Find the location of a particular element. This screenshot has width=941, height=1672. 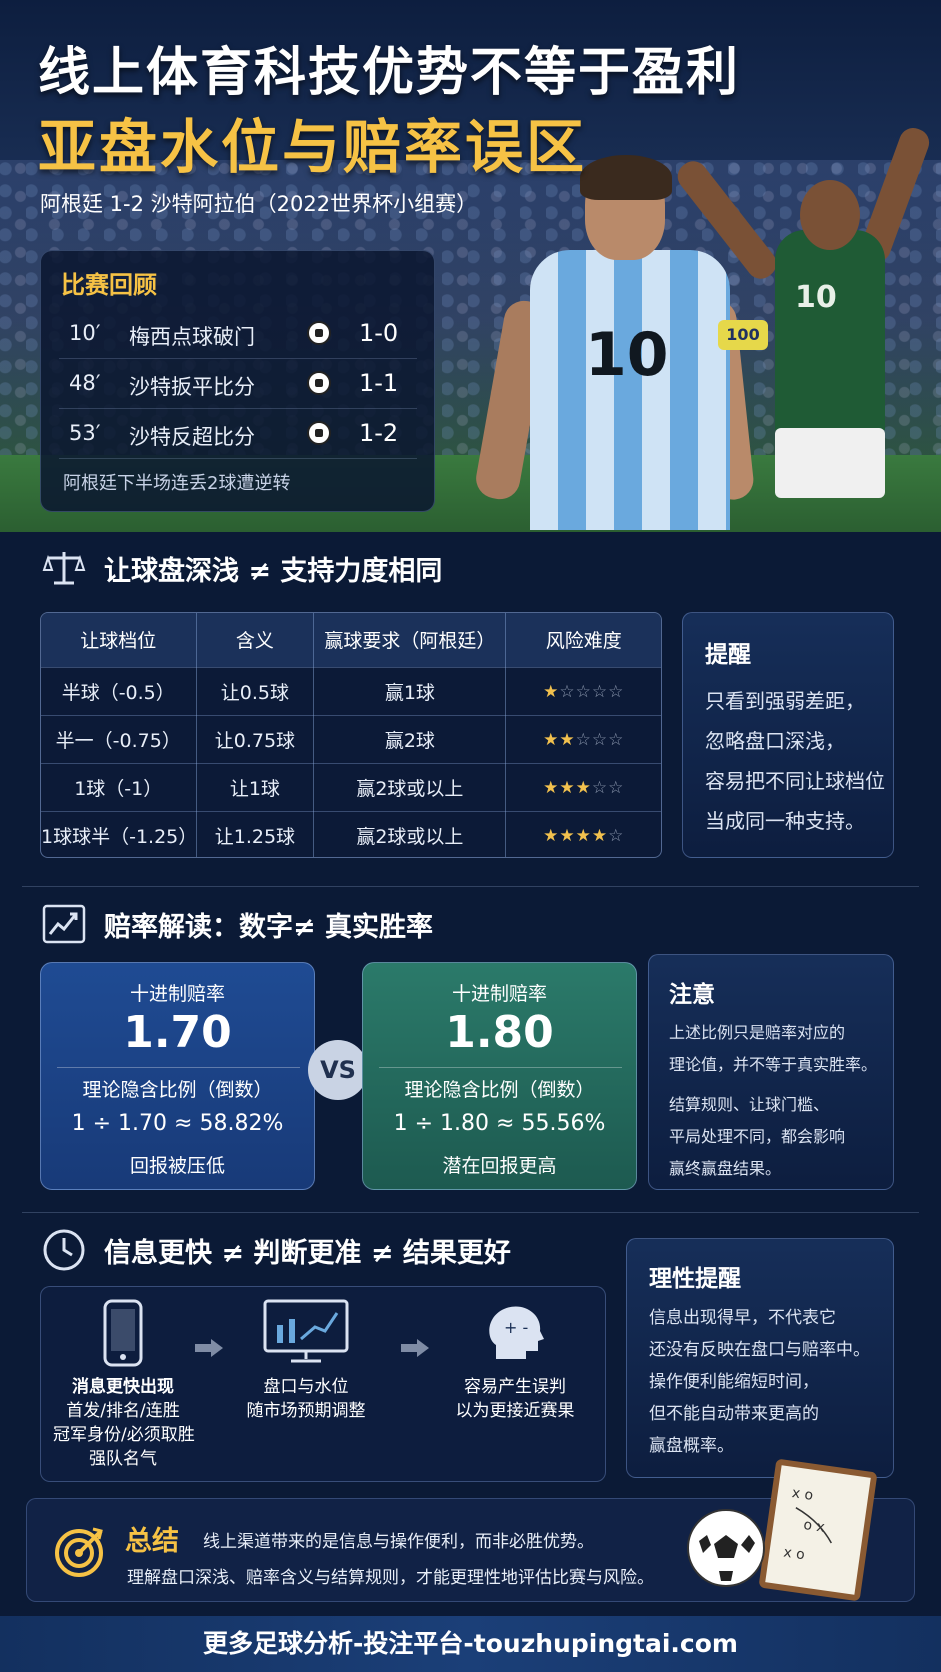

reminder-line: 忽略盘口深浅， is located at coordinates (775, 741).